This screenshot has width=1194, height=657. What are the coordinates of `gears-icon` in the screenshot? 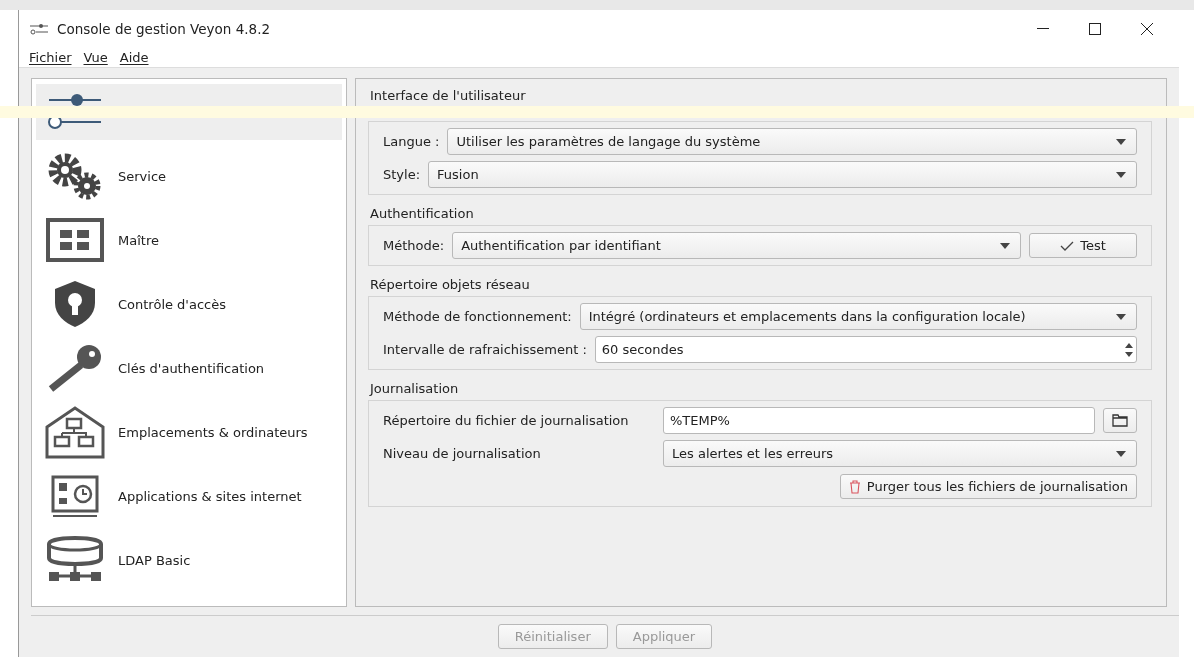 It's located at (75, 176).